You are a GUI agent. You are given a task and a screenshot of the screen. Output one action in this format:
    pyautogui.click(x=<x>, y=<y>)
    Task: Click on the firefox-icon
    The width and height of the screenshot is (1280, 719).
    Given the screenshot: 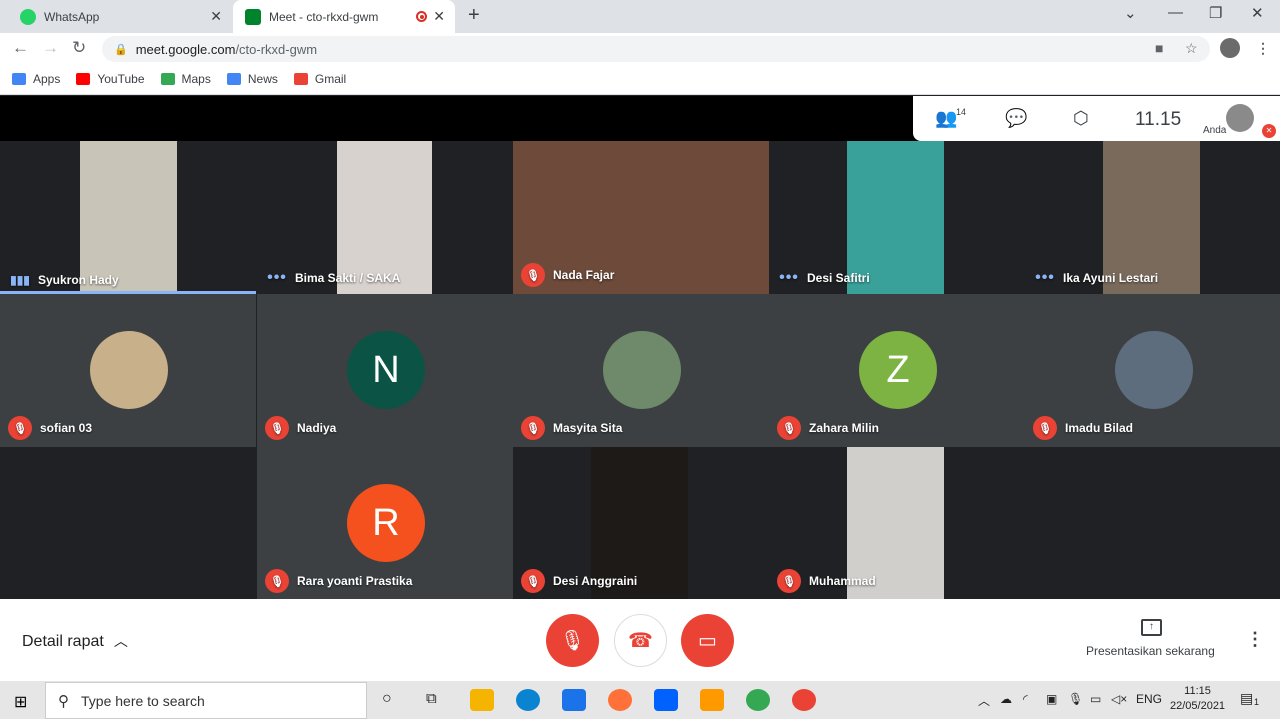 What is the action you would take?
    pyautogui.click(x=620, y=700)
    